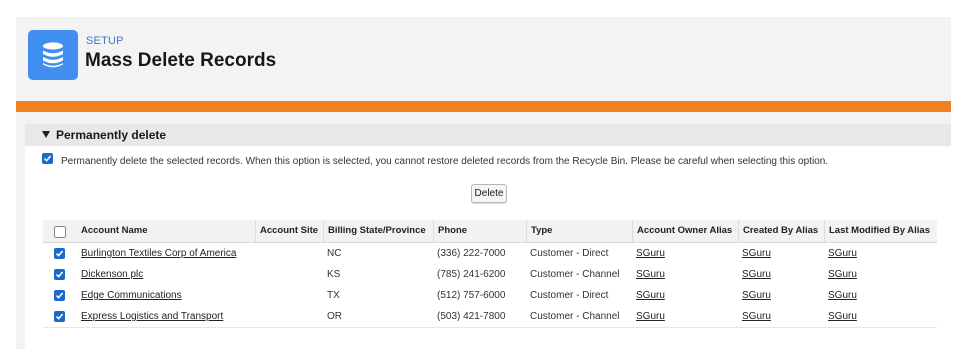 This screenshot has width=964, height=349. What do you see at coordinates (334, 253) in the screenshot?
I see `billing-state: NC` at bounding box center [334, 253].